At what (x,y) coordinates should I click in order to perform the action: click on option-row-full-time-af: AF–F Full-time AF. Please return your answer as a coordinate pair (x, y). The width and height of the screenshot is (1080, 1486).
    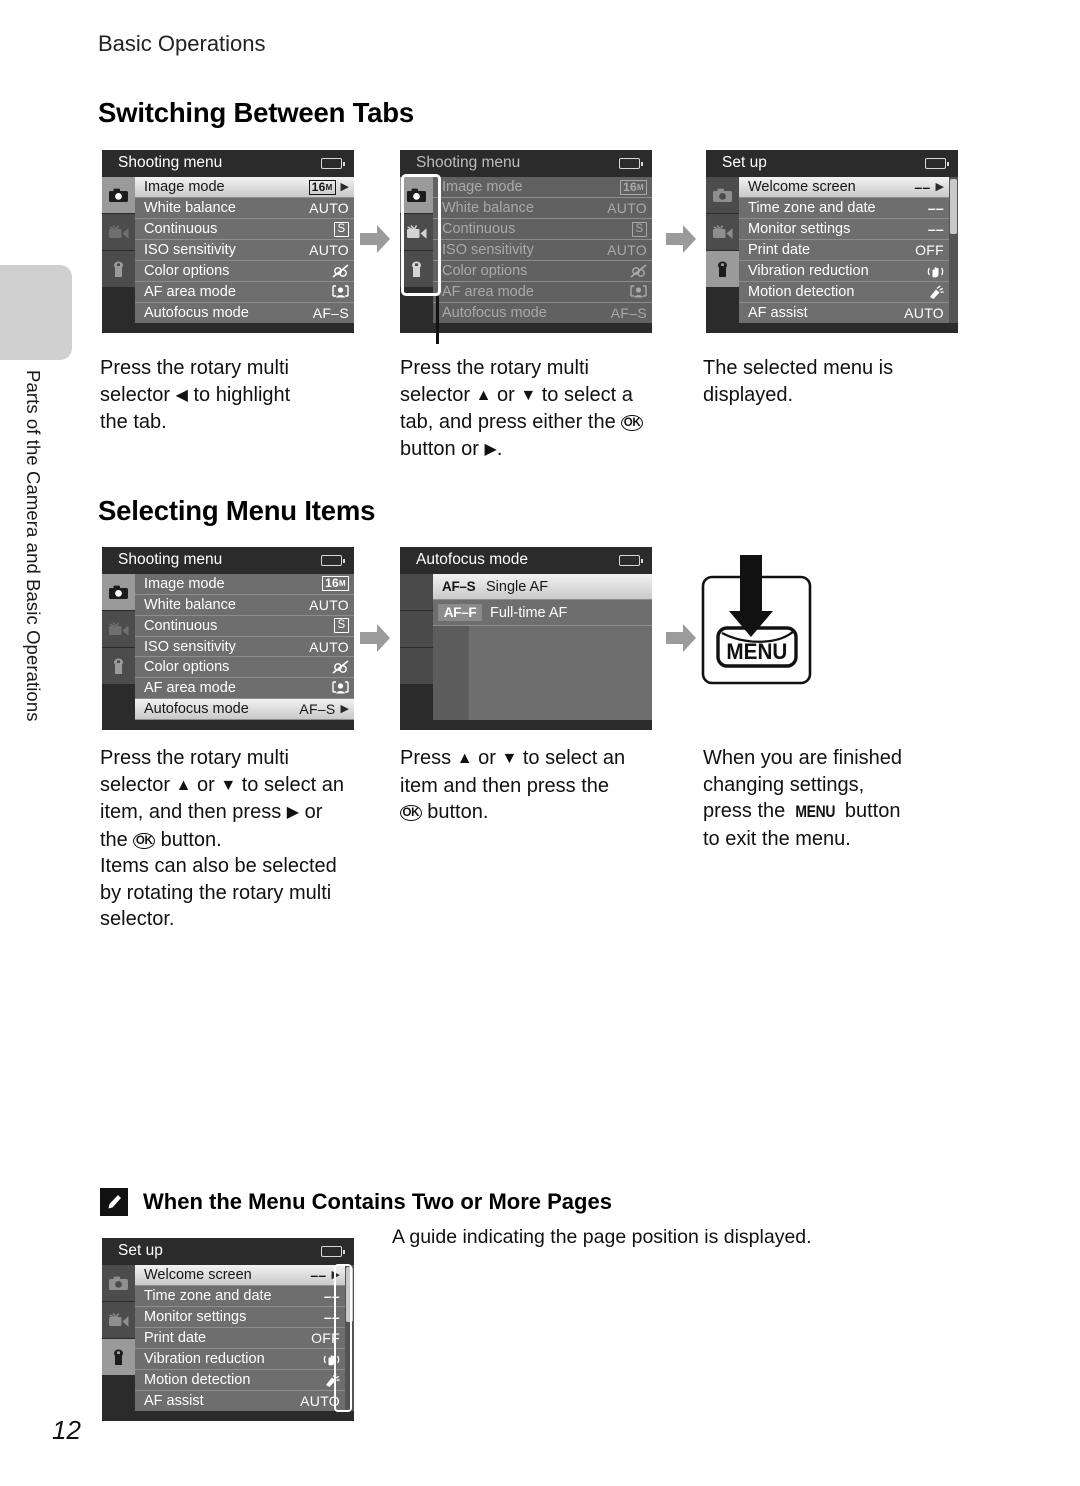
    Looking at the image, I should click on (542, 613).